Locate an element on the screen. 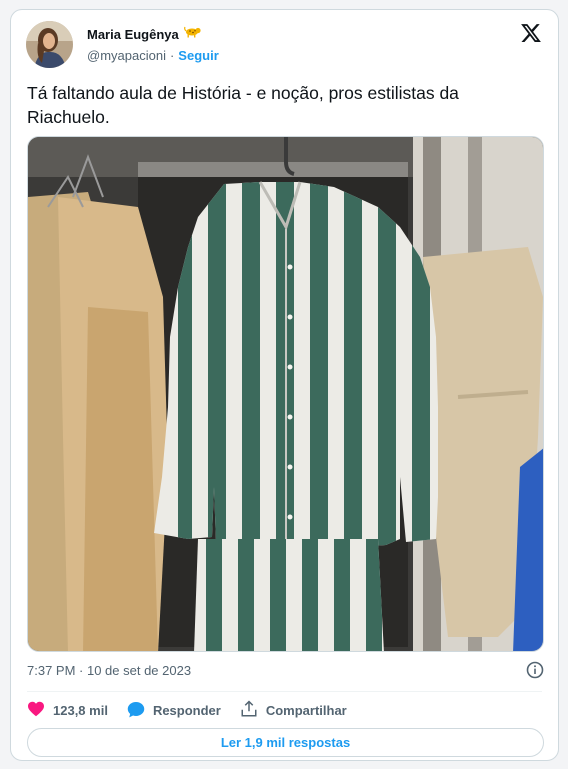 This screenshot has height=769, width=568. like-button: 123,8 mil is located at coordinates (67, 710).